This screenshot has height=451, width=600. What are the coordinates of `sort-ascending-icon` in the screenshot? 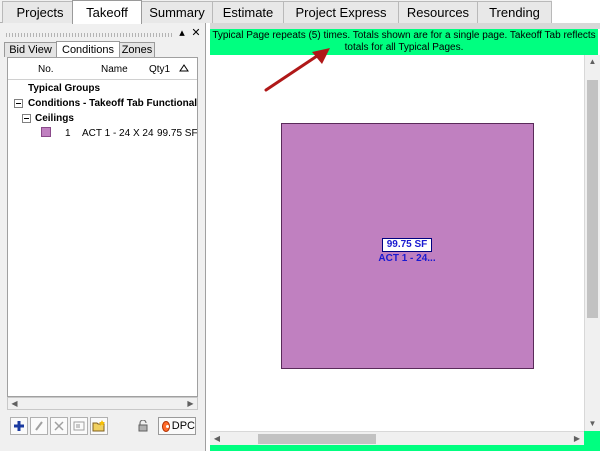 It's located at (184, 68).